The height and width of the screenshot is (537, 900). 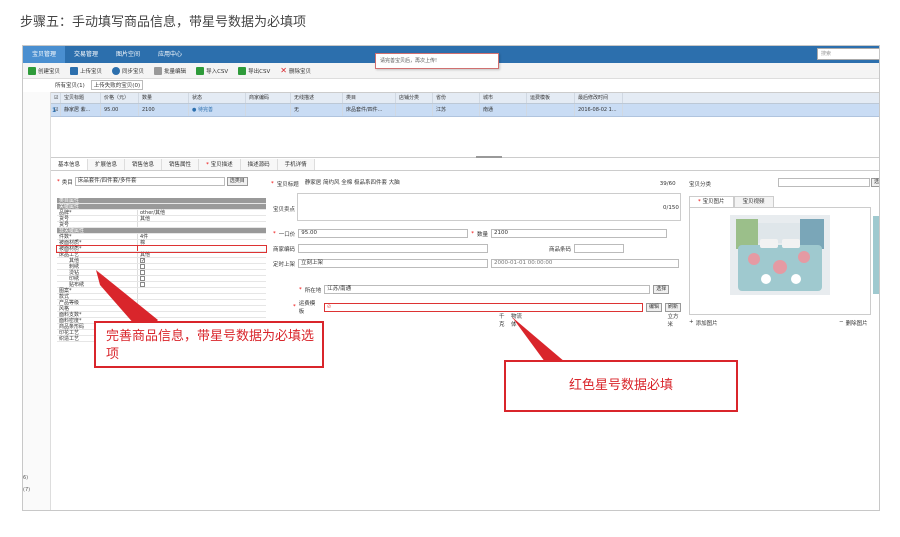 What do you see at coordinates (128, 71) in the screenshot?
I see `sync-button: 同步宝贝` at bounding box center [128, 71].